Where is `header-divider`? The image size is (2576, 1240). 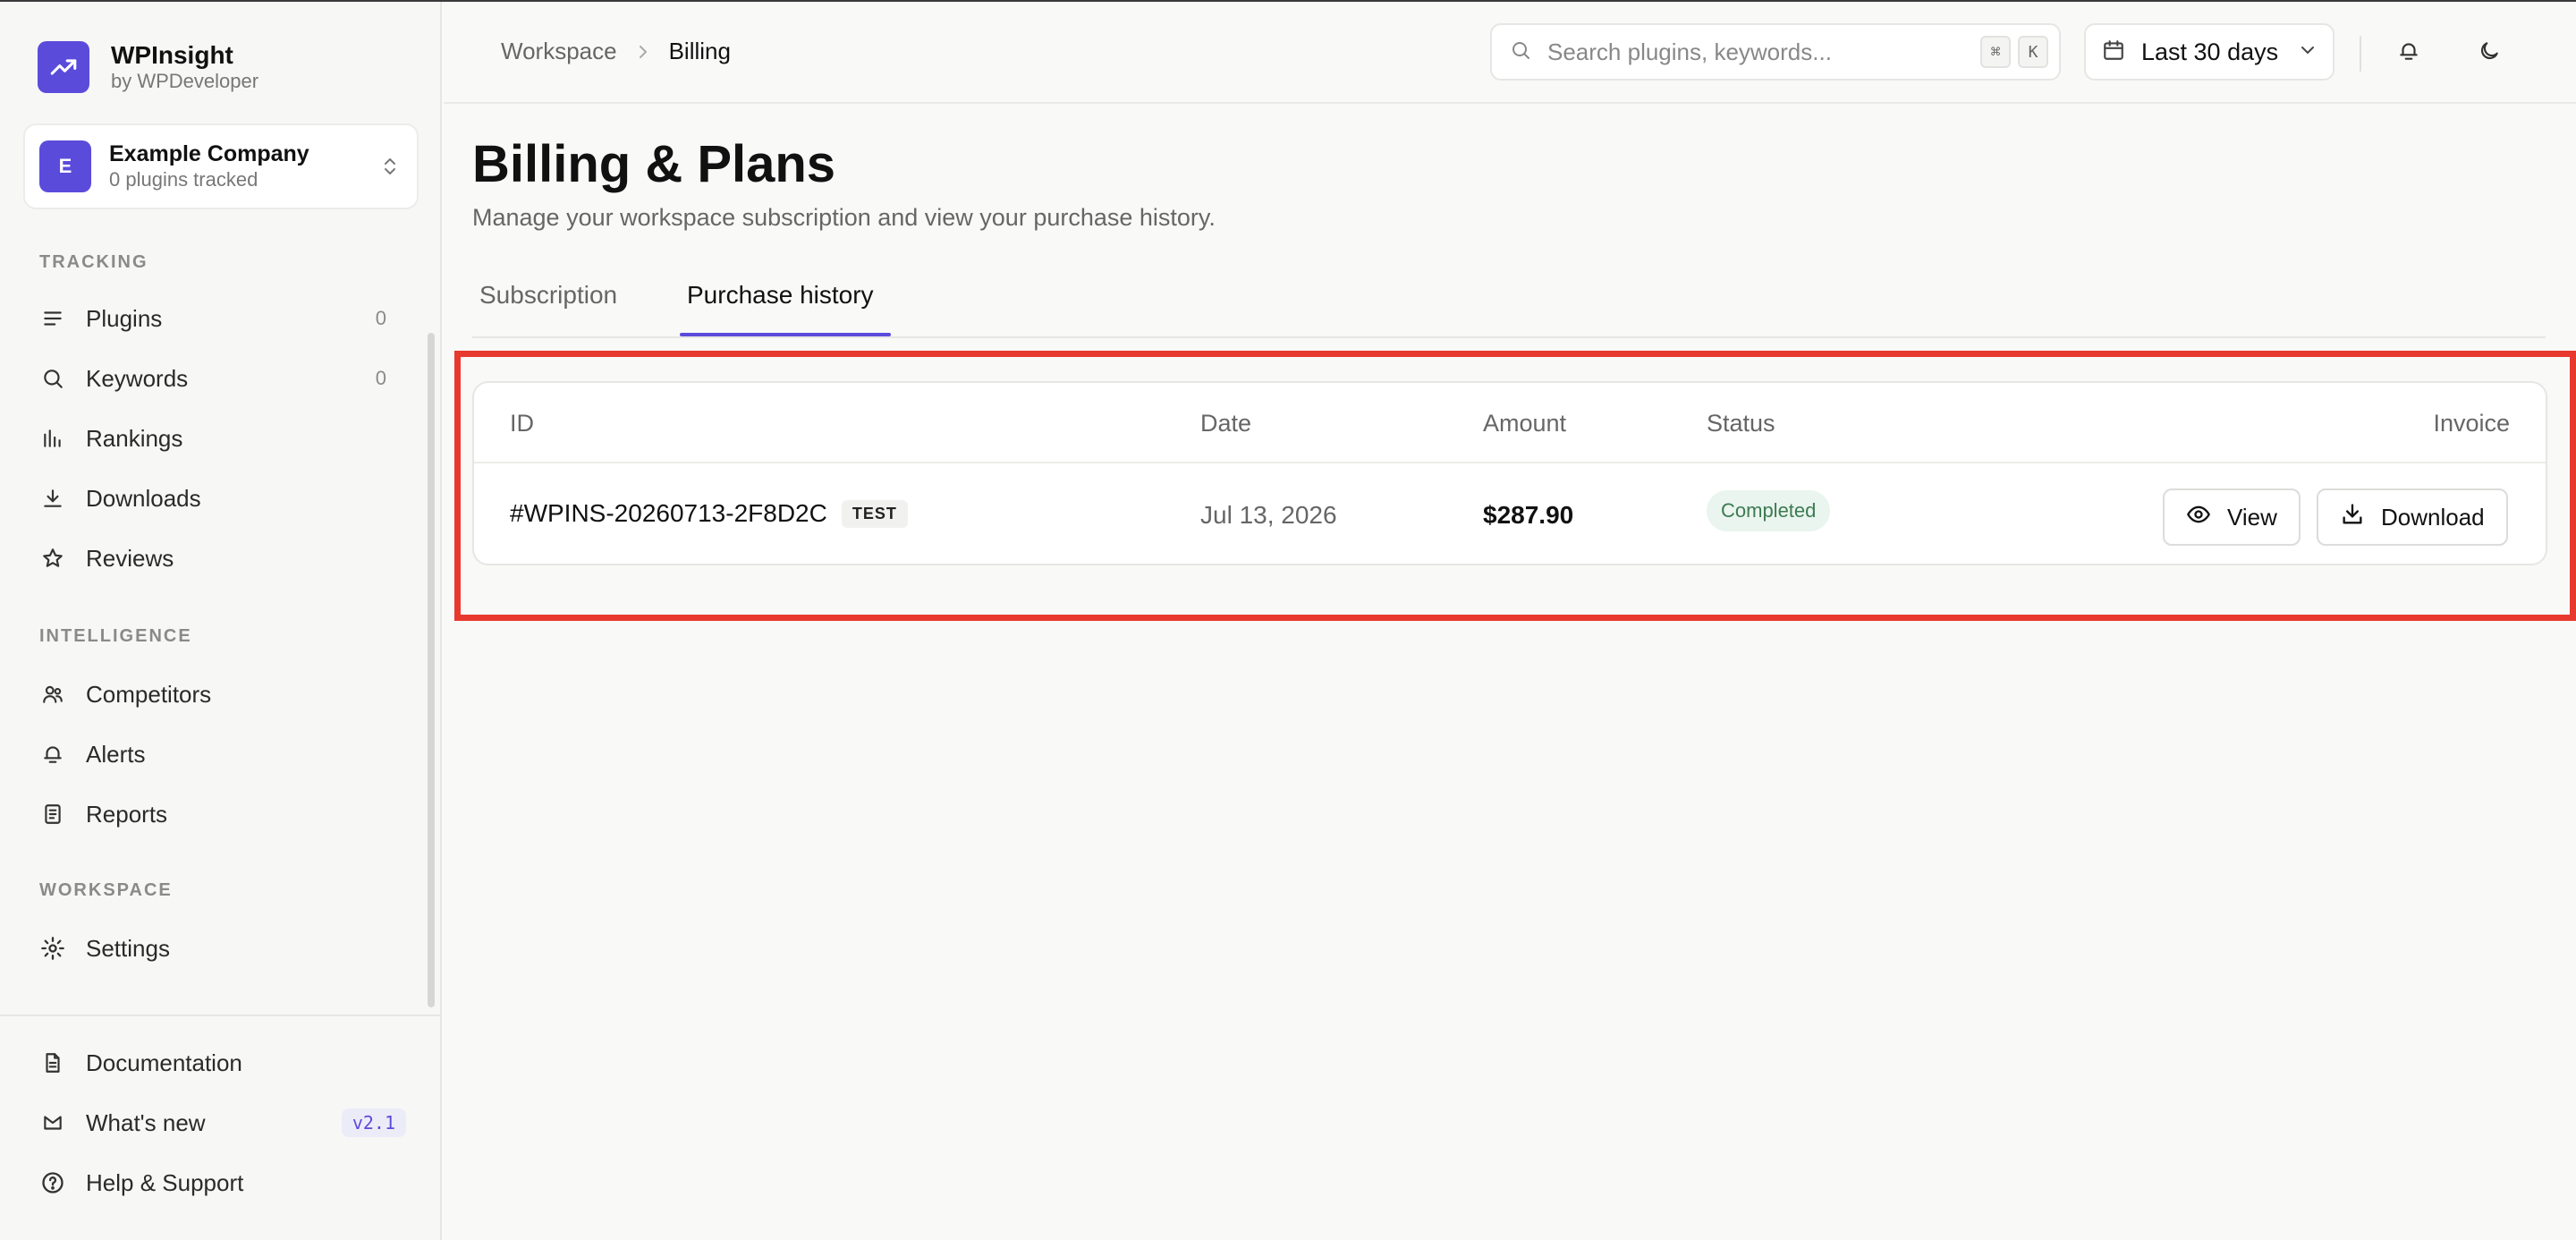 header-divider is located at coordinates (2360, 54).